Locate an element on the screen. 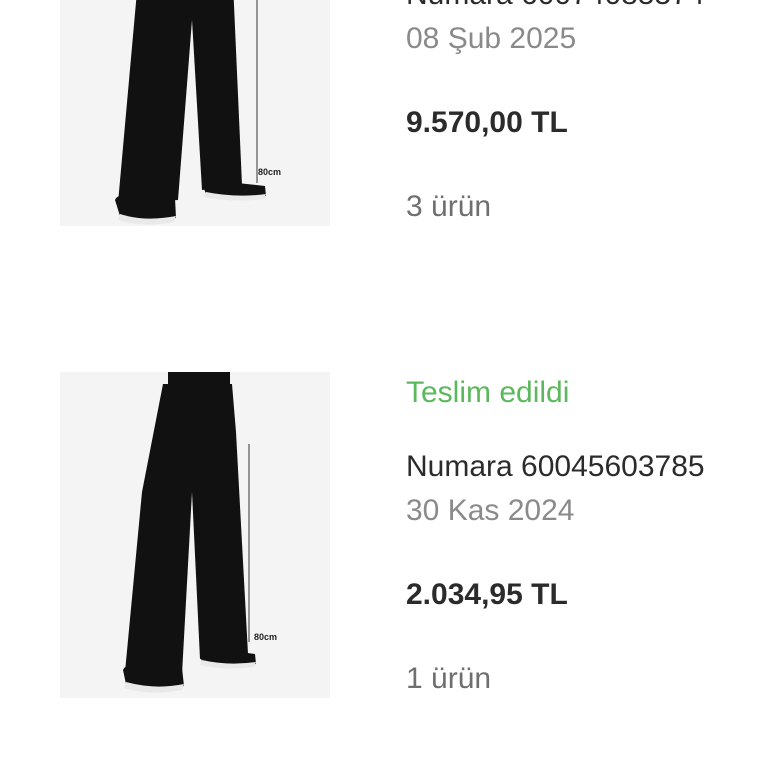  order-item-count: 3 ürün is located at coordinates (449, 206).